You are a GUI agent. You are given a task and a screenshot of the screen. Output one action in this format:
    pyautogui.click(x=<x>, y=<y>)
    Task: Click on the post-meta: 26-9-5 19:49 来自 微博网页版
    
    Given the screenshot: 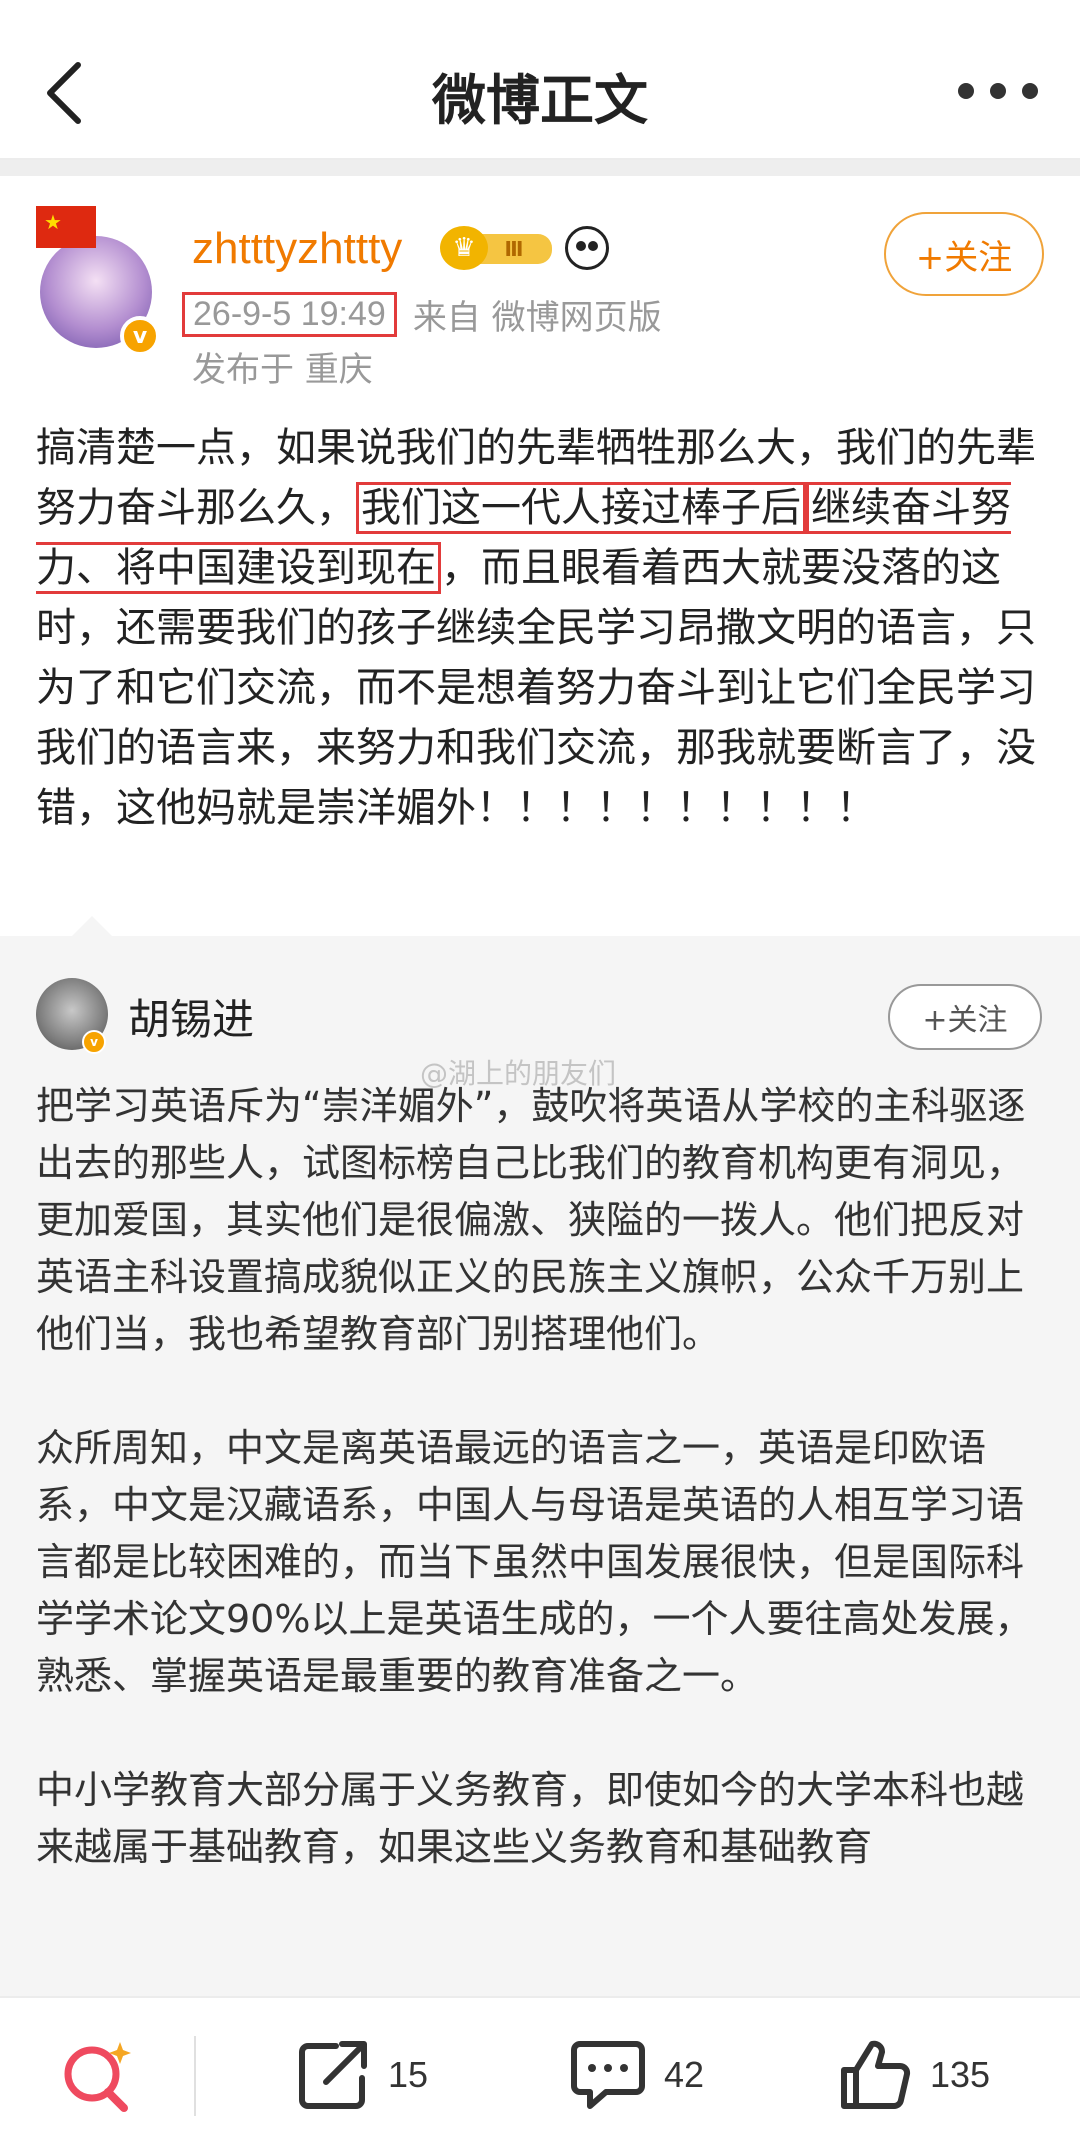 What is the action you would take?
    pyautogui.click(x=422, y=314)
    